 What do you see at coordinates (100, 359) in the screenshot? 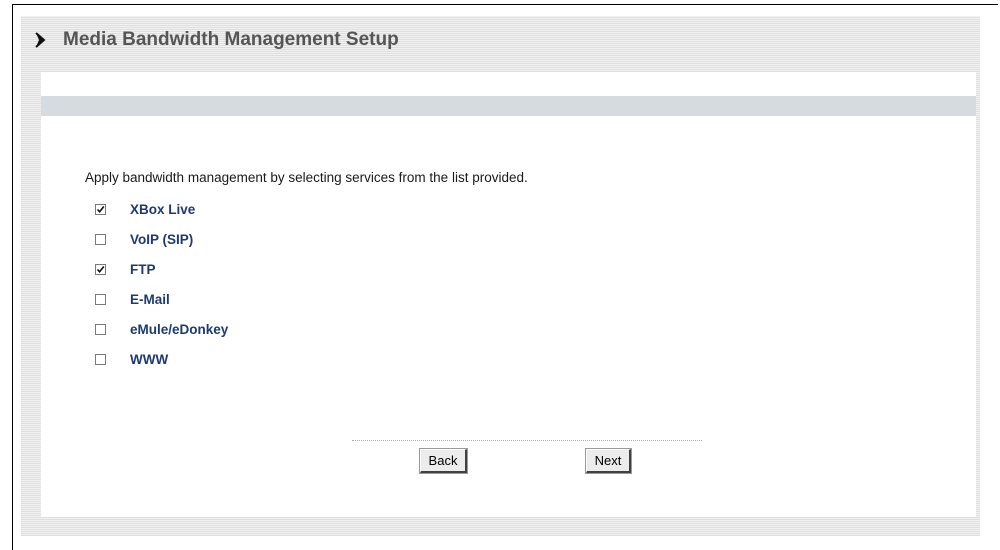
I see `www-checkbox` at bounding box center [100, 359].